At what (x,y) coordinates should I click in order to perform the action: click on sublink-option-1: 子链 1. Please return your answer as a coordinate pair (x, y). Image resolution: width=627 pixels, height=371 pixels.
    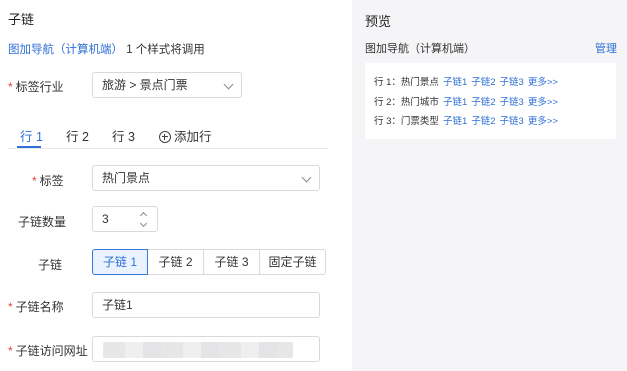
    Looking at the image, I should click on (120, 262).